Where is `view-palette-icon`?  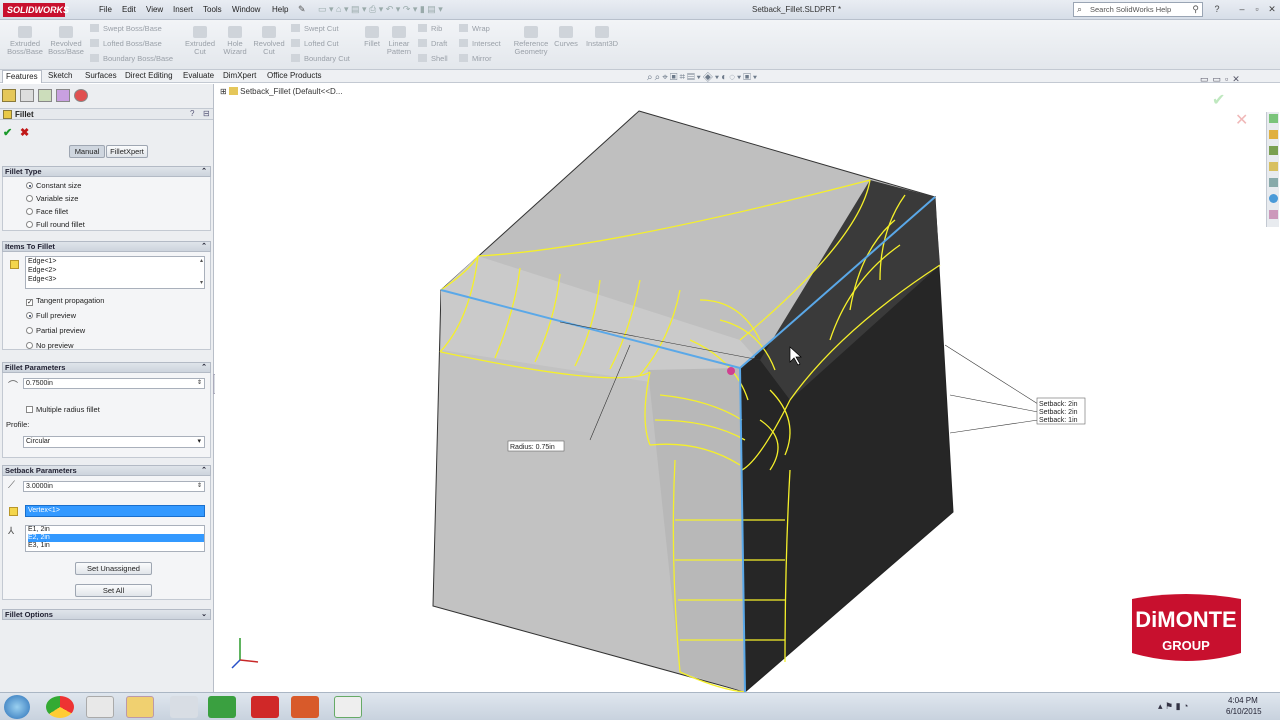 view-palette-icon is located at coordinates (1273, 182).